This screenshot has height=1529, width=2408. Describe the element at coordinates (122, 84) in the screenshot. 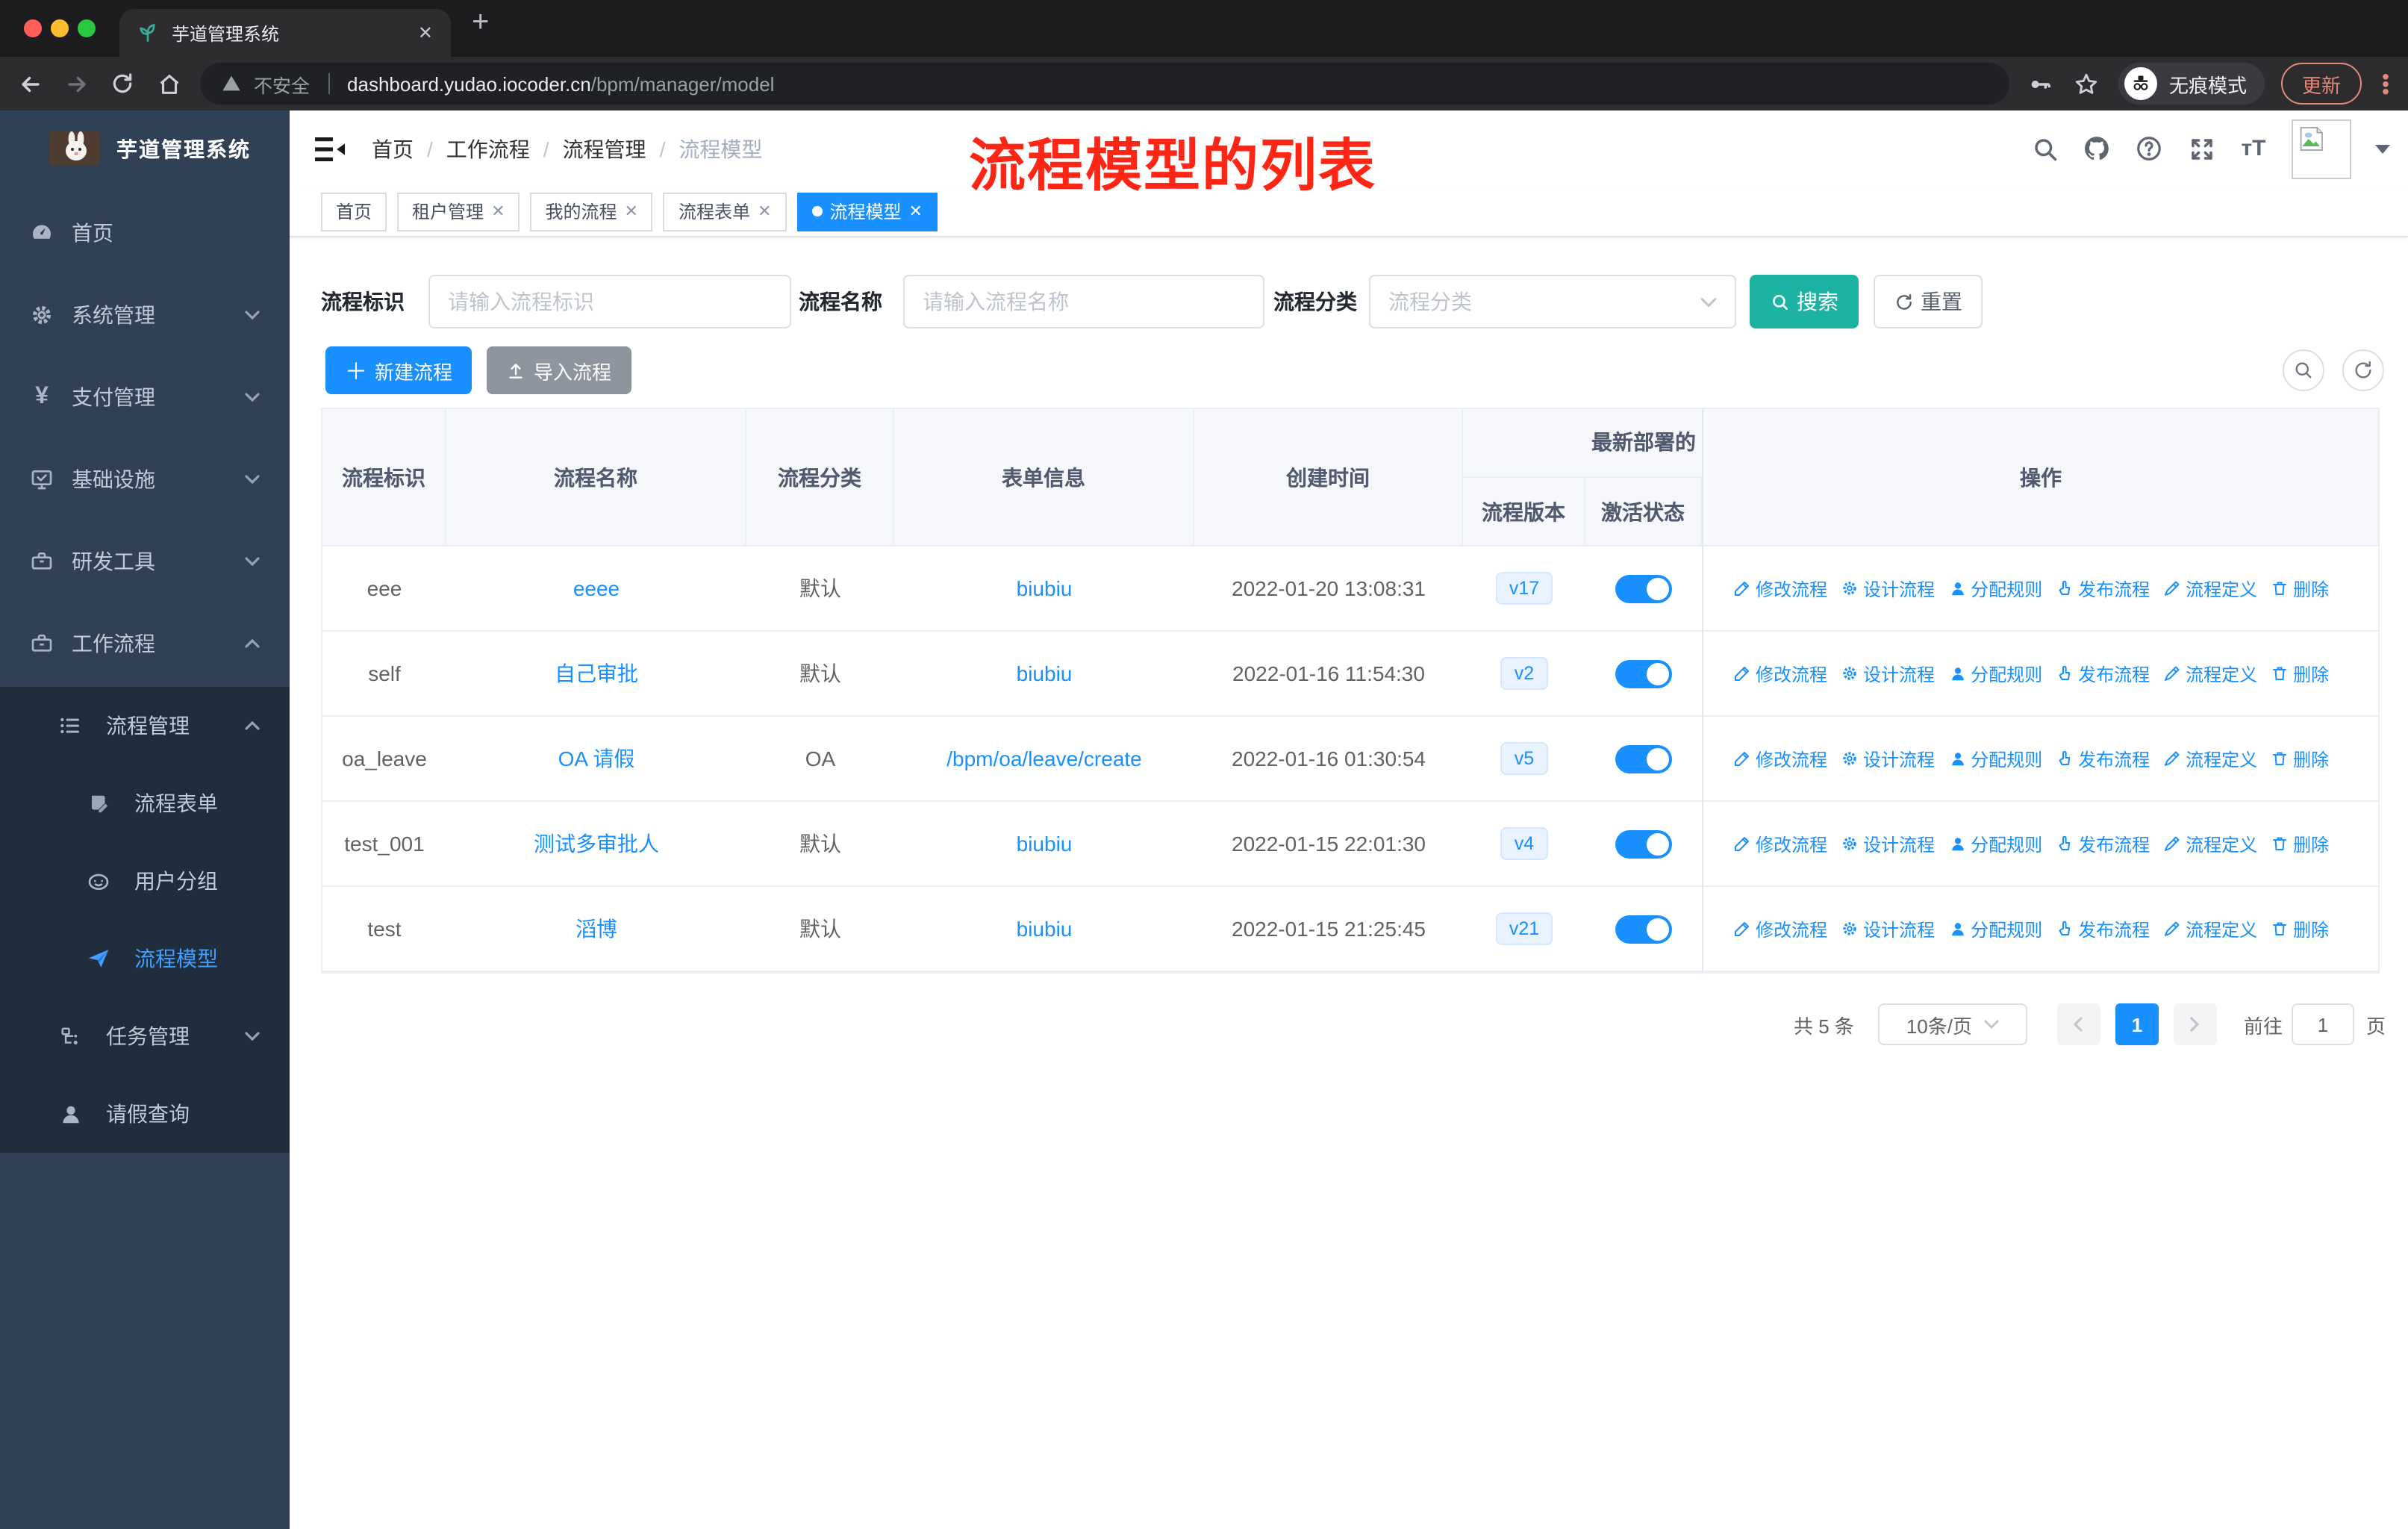

I see `reload-icon` at that location.